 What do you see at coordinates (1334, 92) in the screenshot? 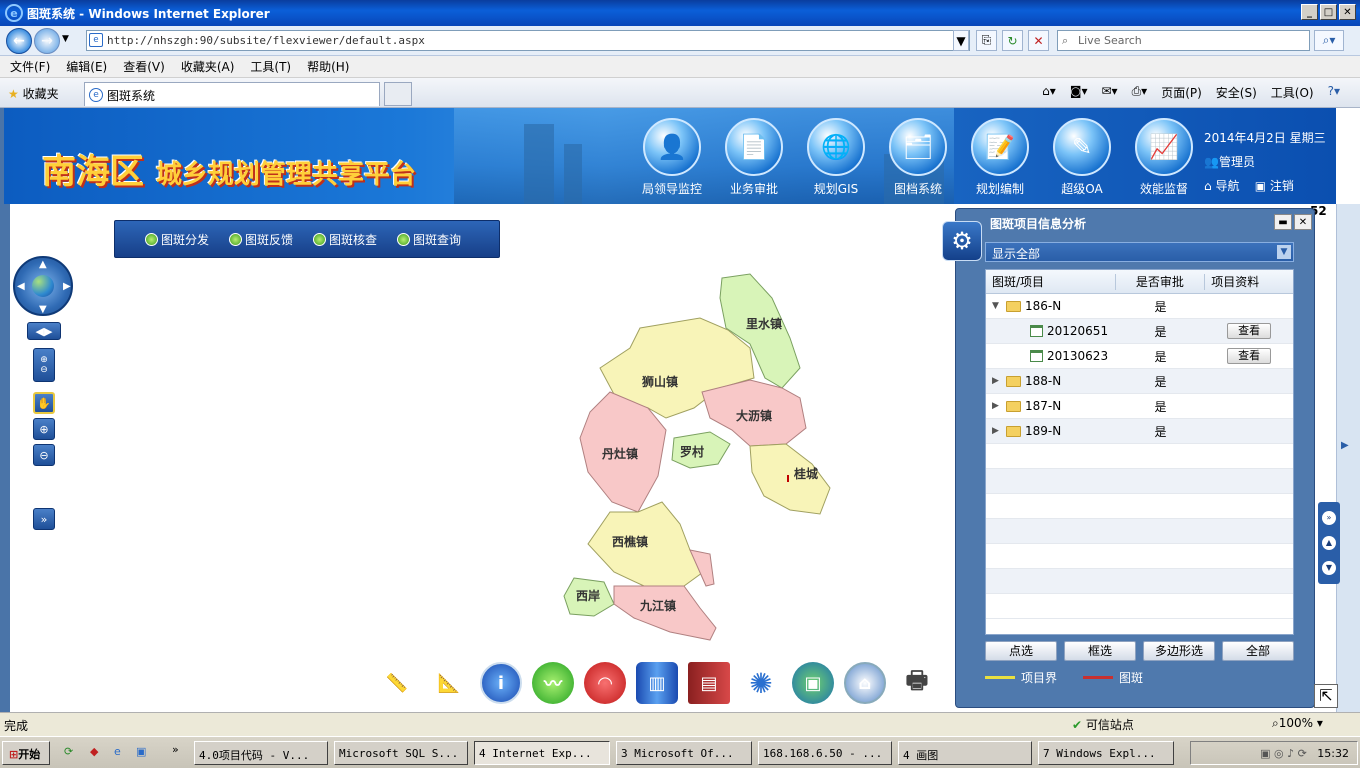
I see `help-icon: ?▾` at bounding box center [1334, 92].